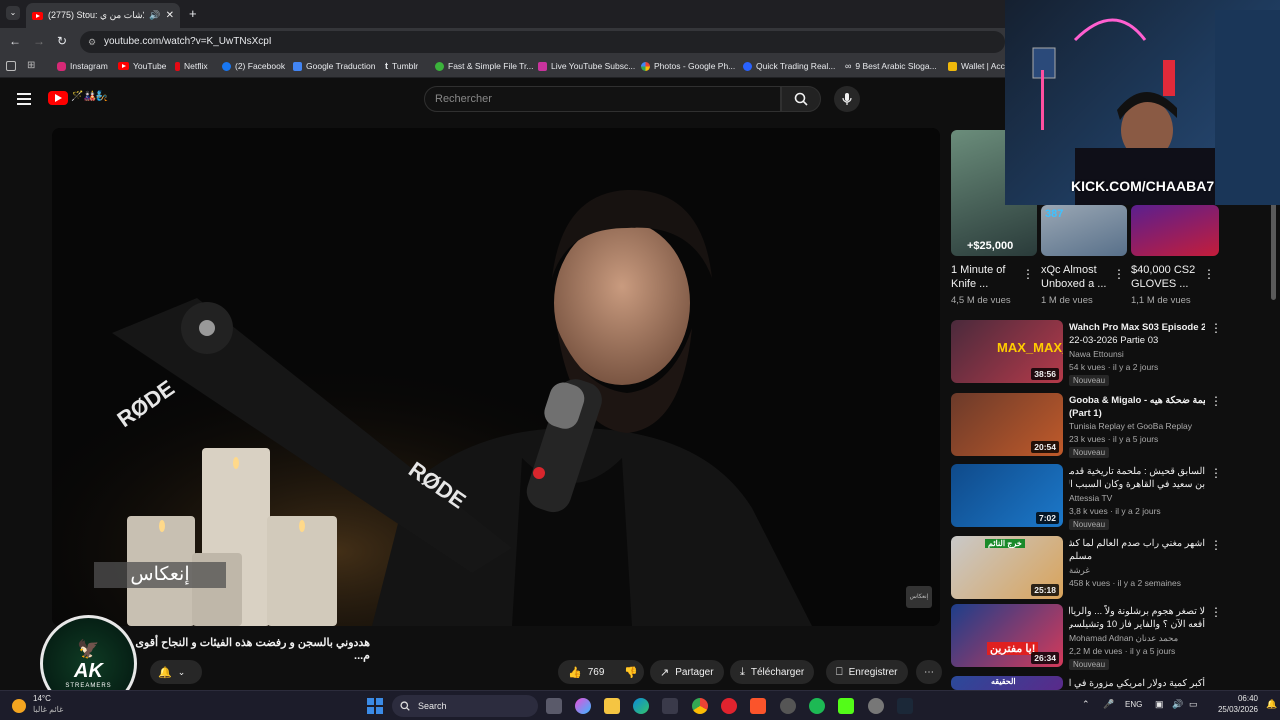  I want to click on address-bar: ⚙ youtube.com/watch?v=K_UwTNsXcpI, so click(542, 42).